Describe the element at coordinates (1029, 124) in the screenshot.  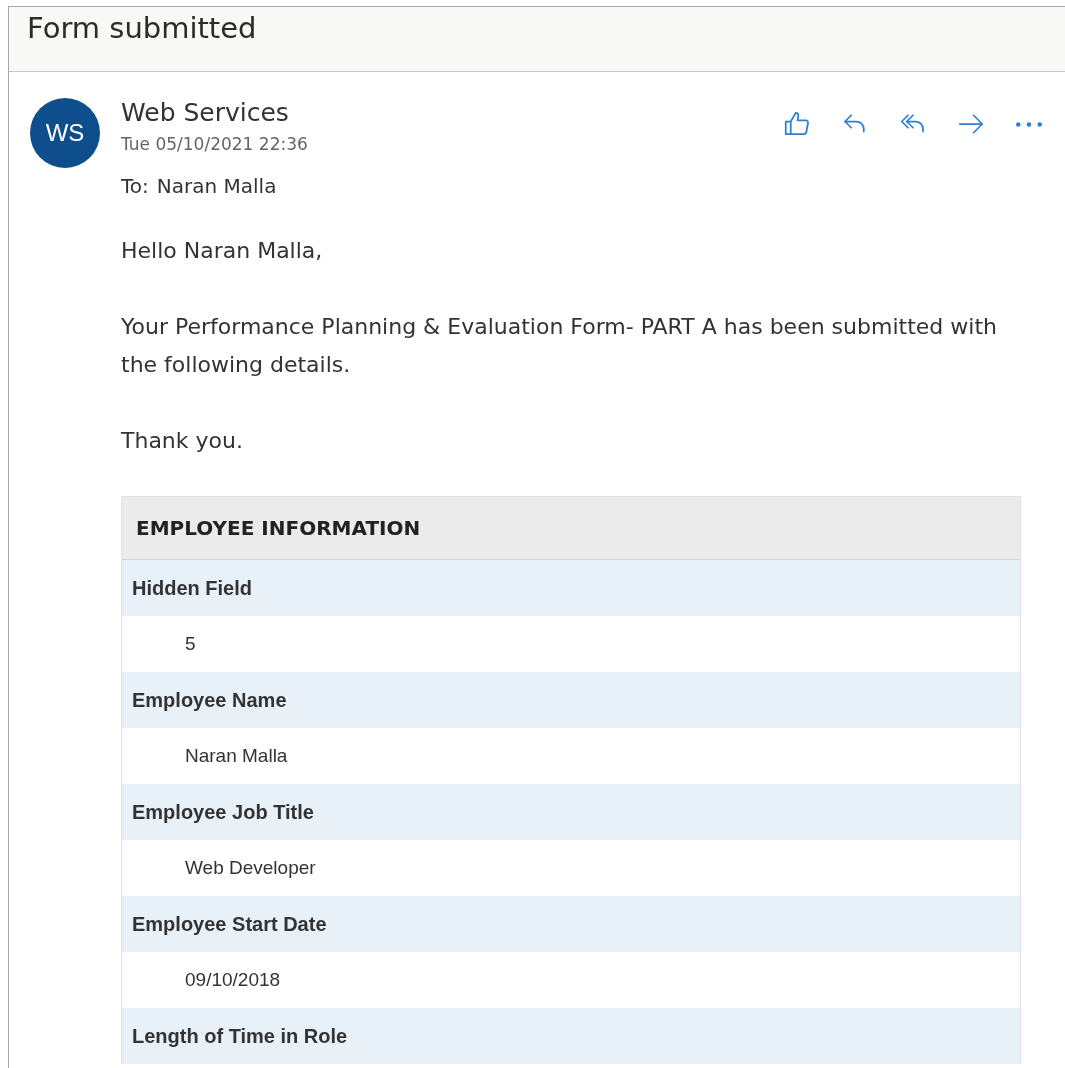
I see `ellipsis-icon` at that location.